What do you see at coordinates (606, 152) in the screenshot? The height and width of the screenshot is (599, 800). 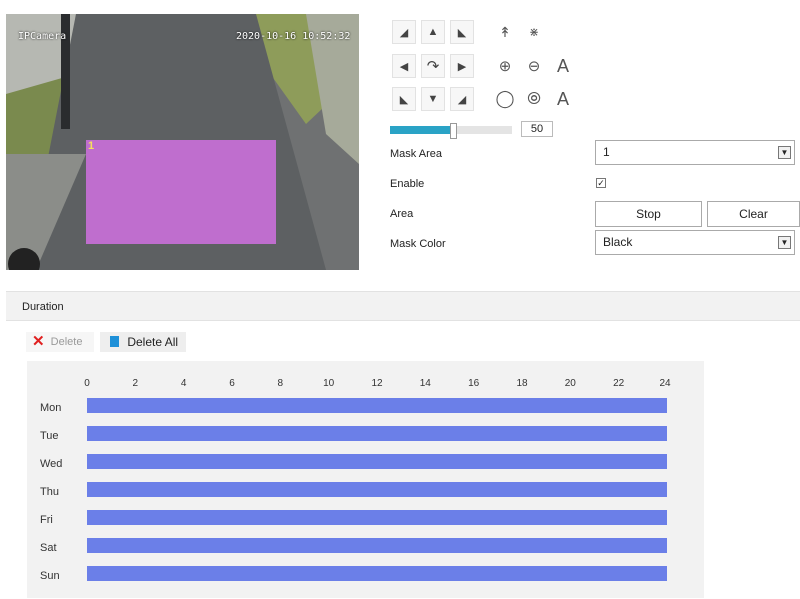 I see `mask-area-value: 1` at bounding box center [606, 152].